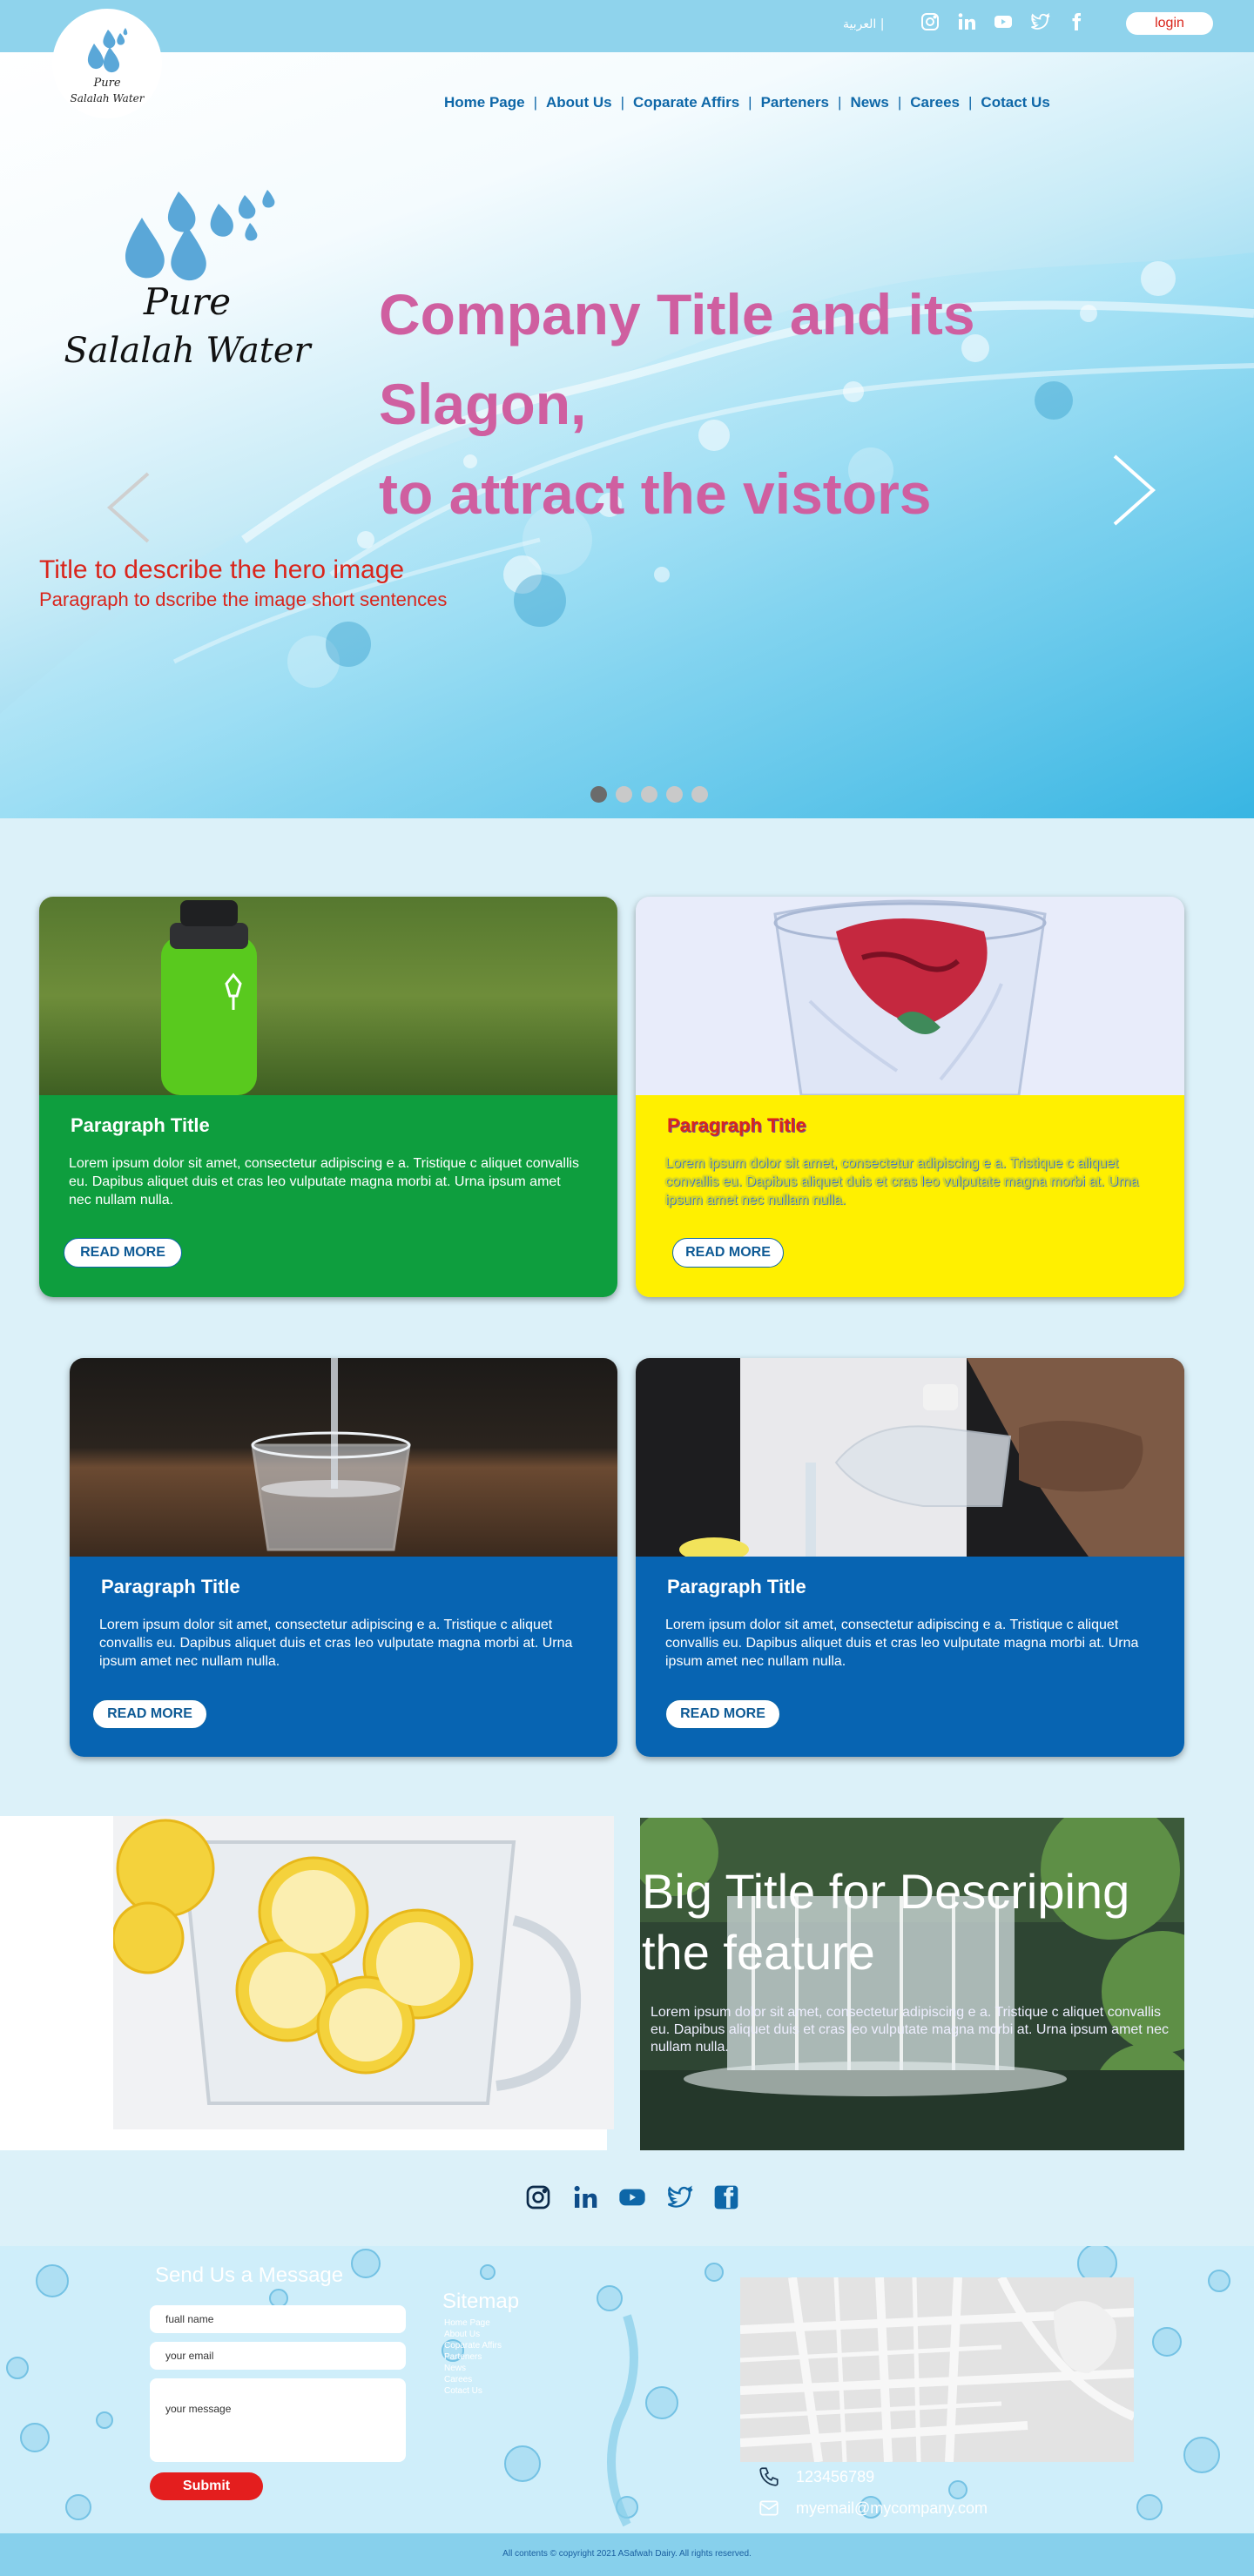 This screenshot has height=2576, width=1254. Describe the element at coordinates (863, 24) in the screenshot. I see `language-switch: العربية |` at that location.